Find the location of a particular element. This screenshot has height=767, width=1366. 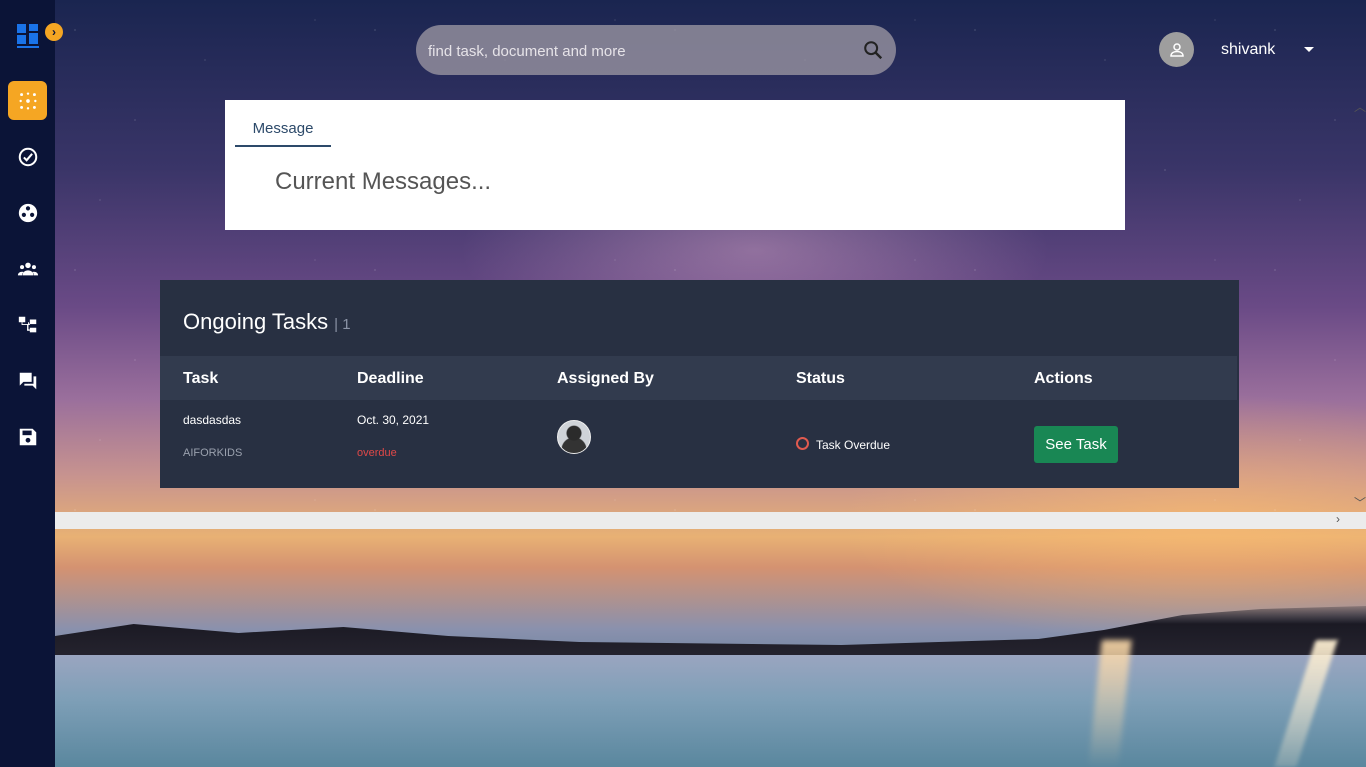

sidebar: › is located at coordinates (31, 383).